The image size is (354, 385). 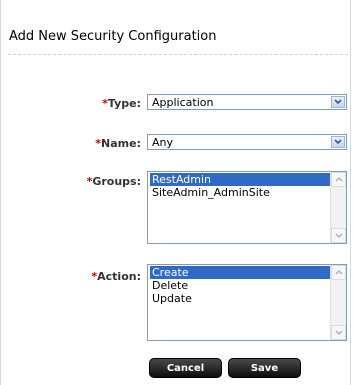 What do you see at coordinates (240, 179) in the screenshot?
I see `groups-option: RestAdmin` at bounding box center [240, 179].